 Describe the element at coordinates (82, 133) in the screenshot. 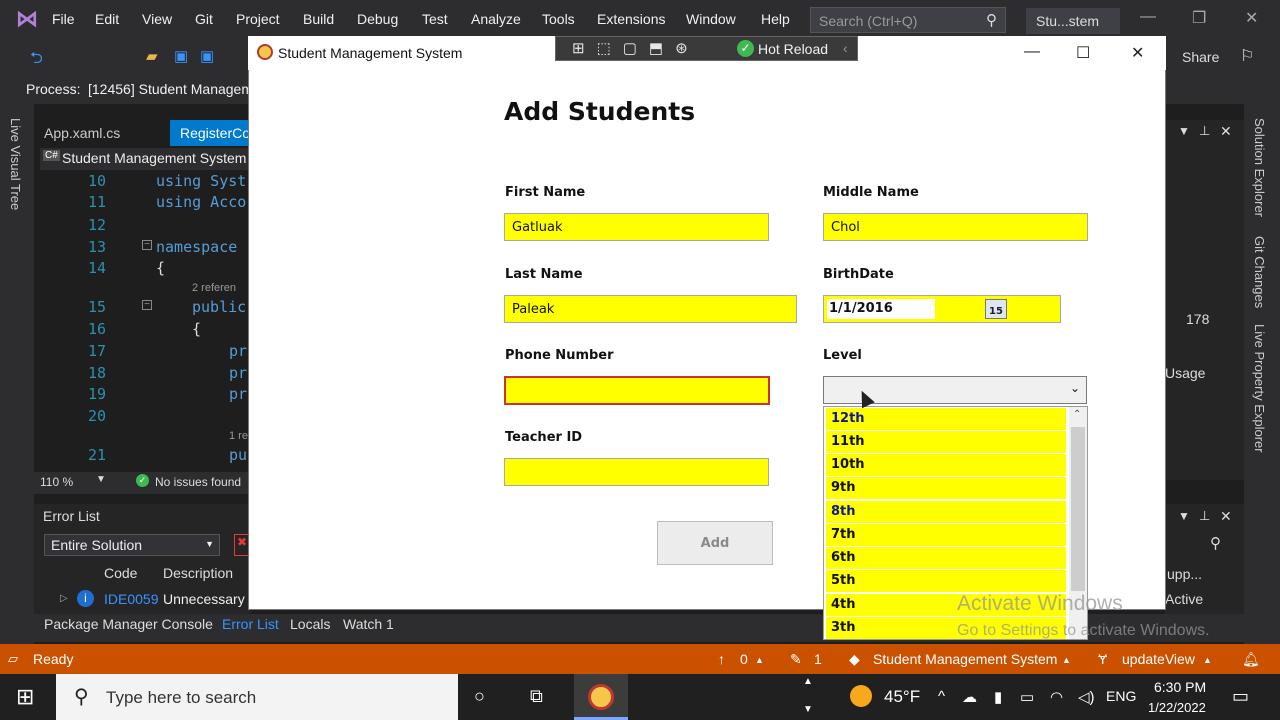

I see `tab-app-xaml-cs: App.xaml.cs` at that location.